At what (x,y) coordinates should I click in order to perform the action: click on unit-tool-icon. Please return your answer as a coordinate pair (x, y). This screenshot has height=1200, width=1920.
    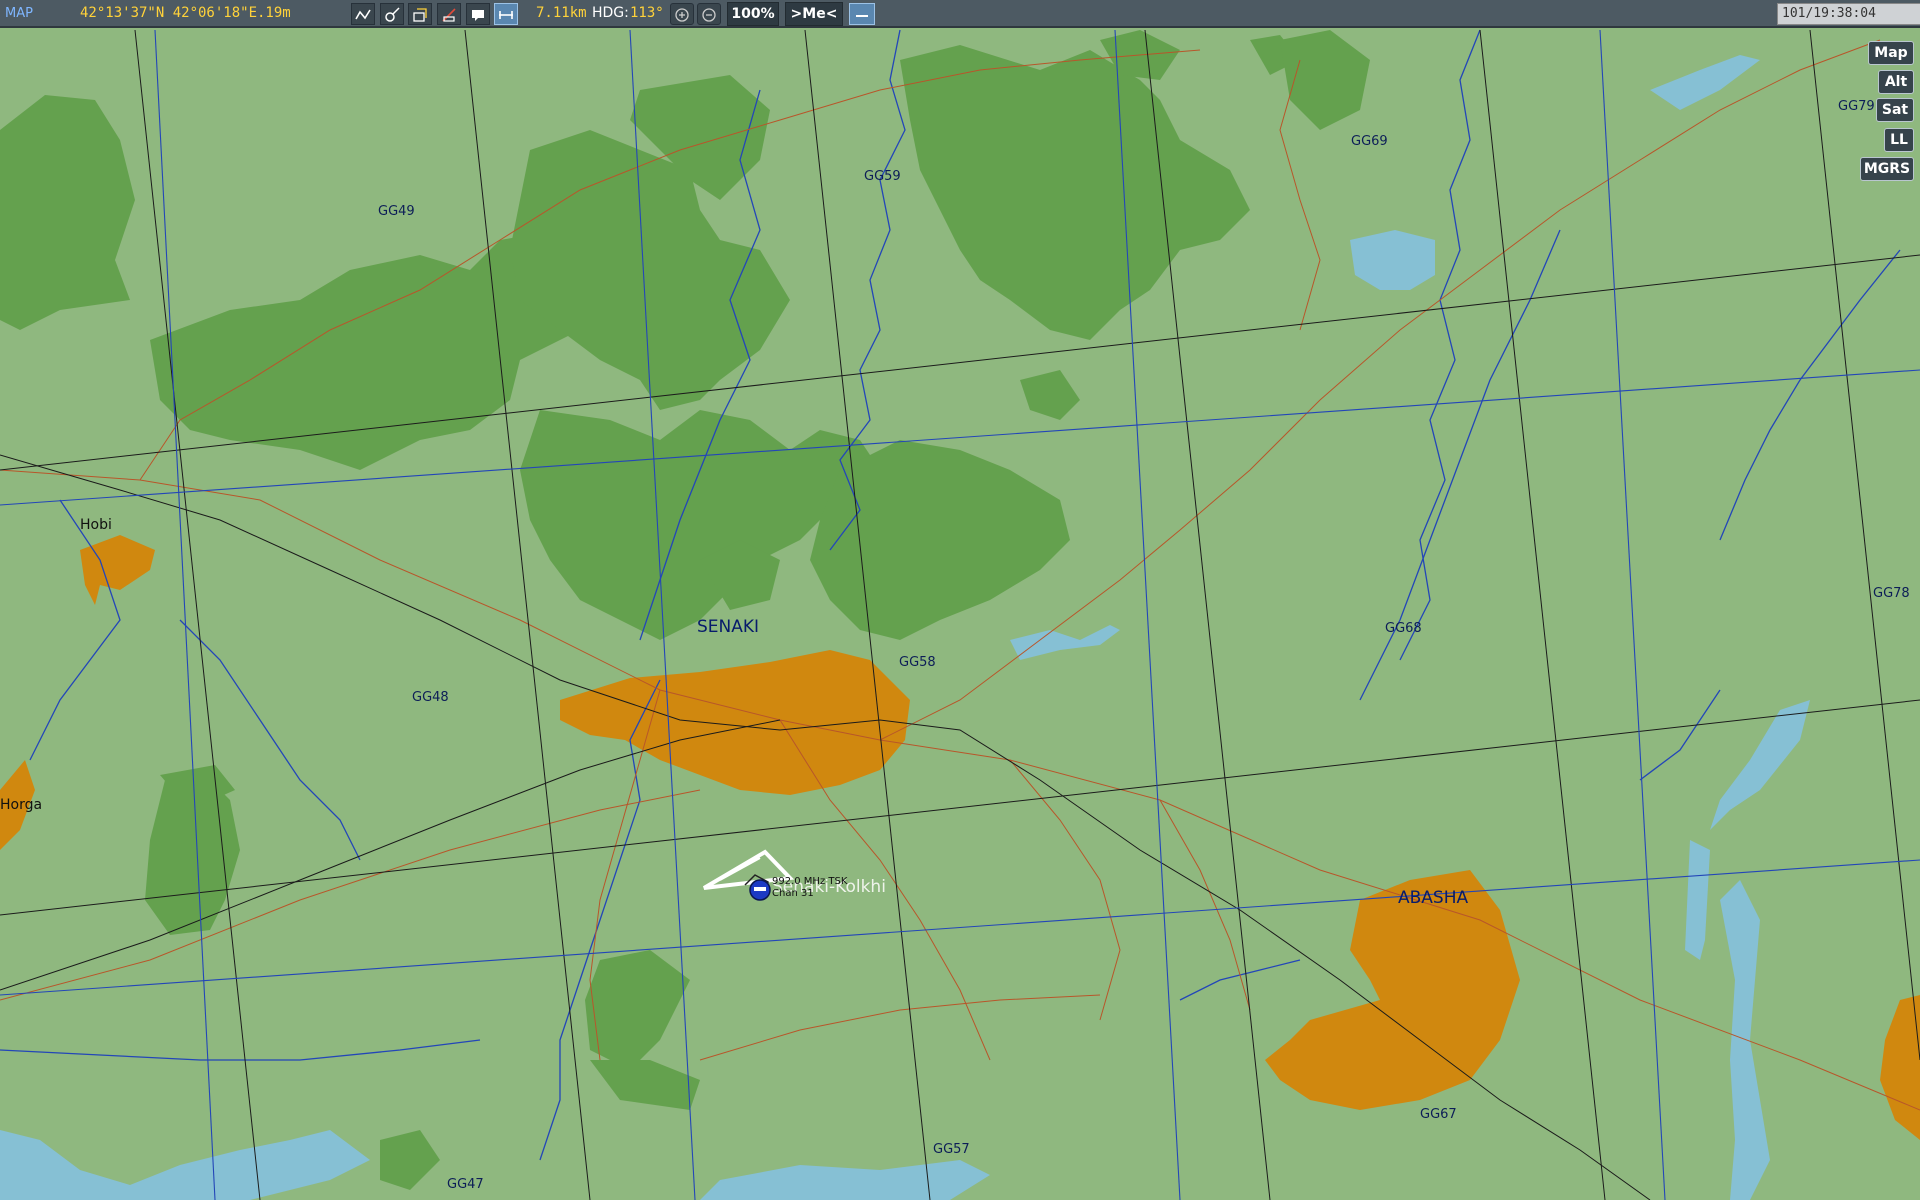
    Looking at the image, I should click on (449, 15).